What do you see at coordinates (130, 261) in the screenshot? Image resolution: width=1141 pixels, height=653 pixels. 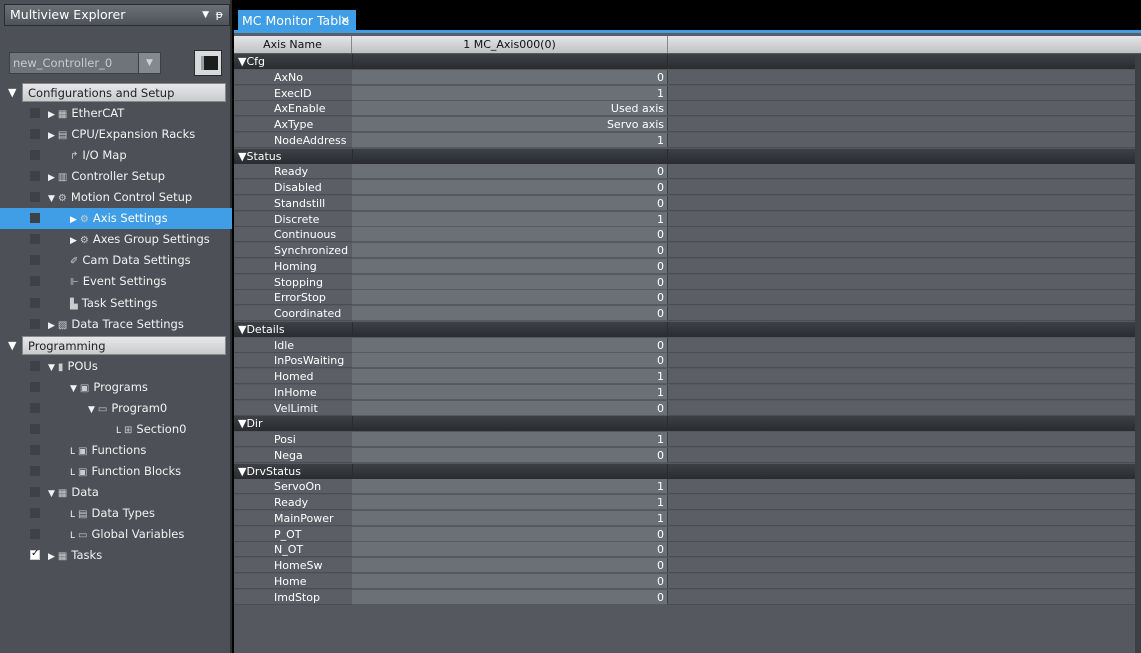 I see `tree-item-label: ✐ Cam Data Settings` at bounding box center [130, 261].